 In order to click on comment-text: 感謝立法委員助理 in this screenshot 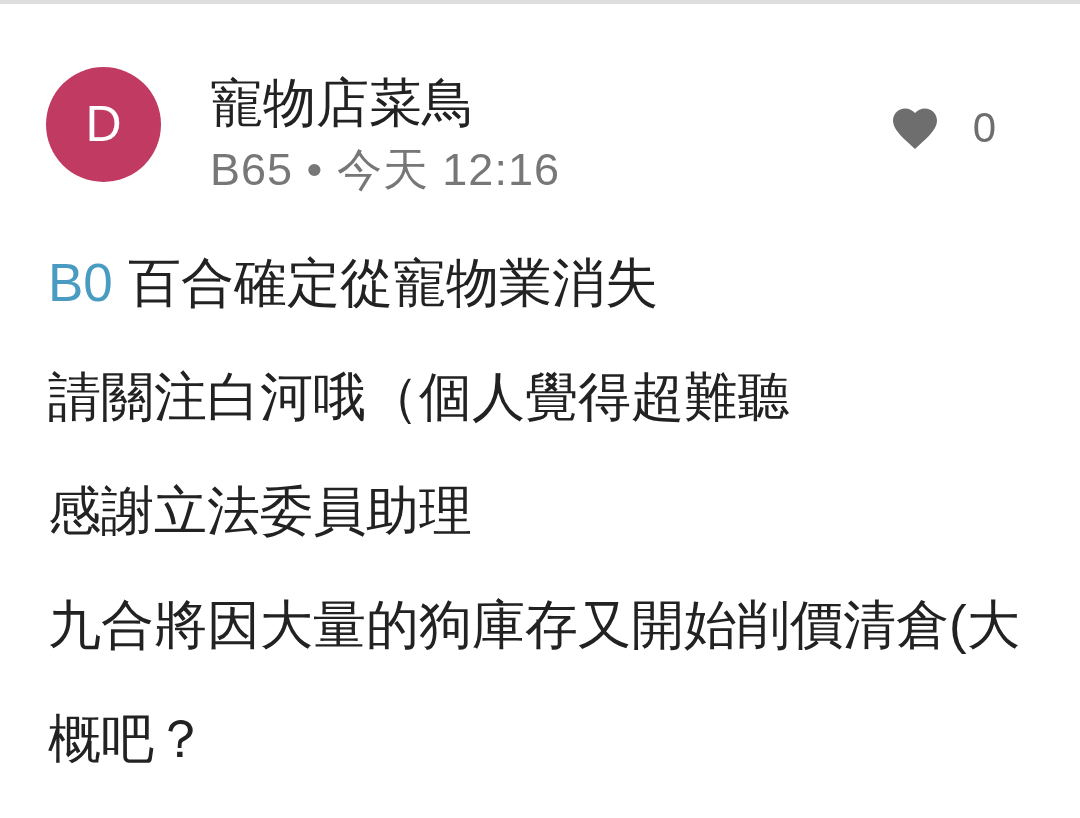, I will do `click(260, 511)`.